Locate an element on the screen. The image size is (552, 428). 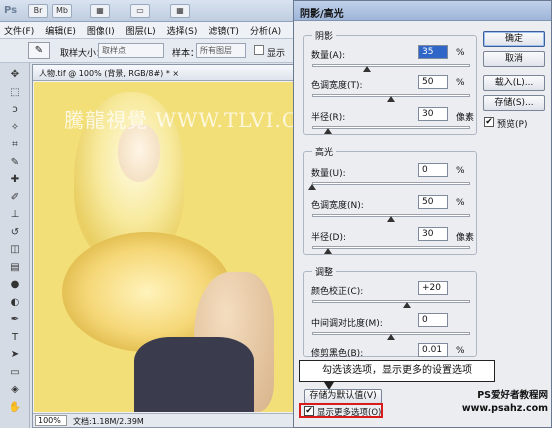
shadows-amount-input: 35 is located at coordinates (433, 52).